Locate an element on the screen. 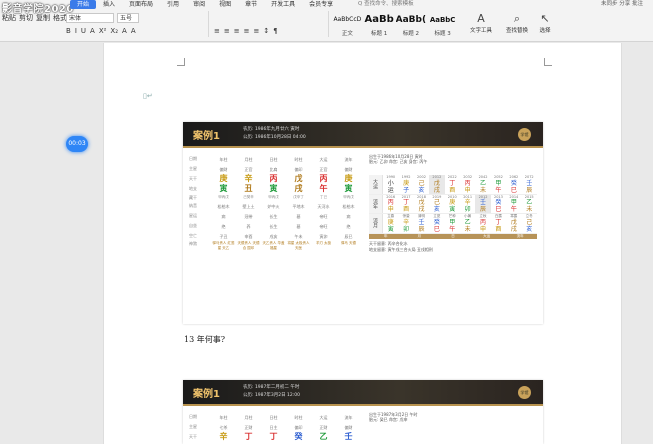  row-label: 神煞 is located at coordinates (193, 243).